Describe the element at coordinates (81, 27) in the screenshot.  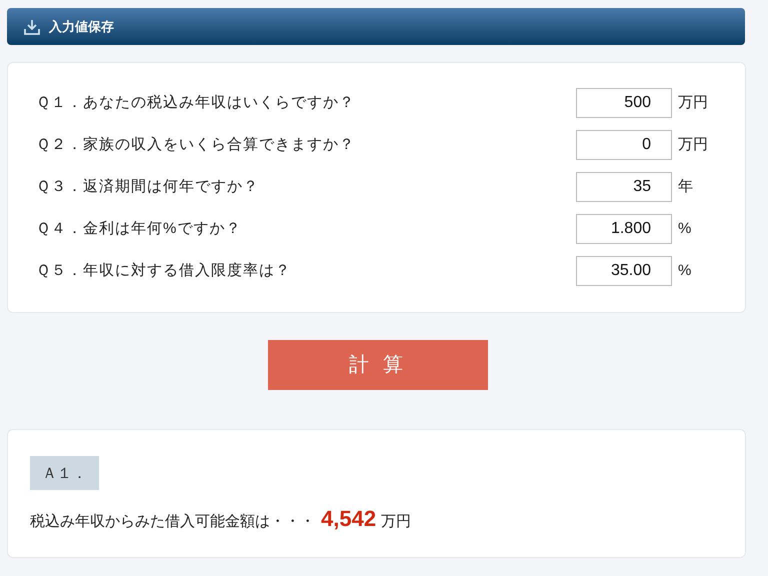
I see `header-title: 入力値保存` at that location.